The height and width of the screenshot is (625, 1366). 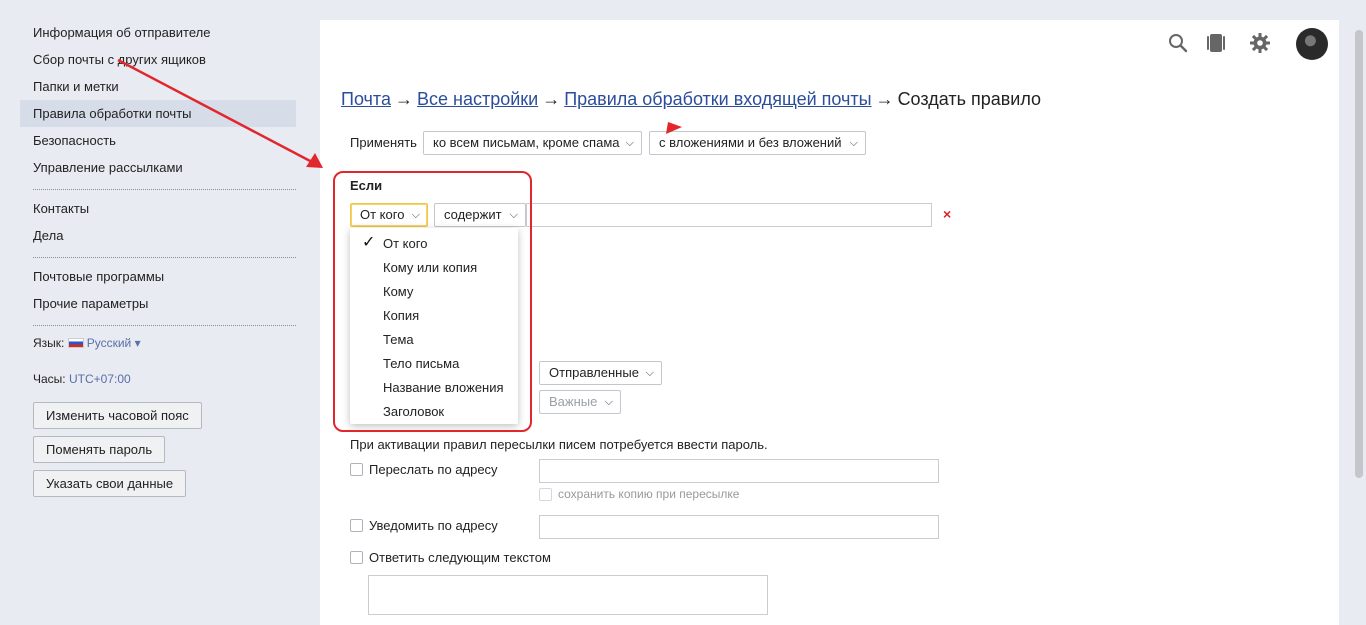 What do you see at coordinates (739, 527) in the screenshot?
I see `notify-address-input` at bounding box center [739, 527].